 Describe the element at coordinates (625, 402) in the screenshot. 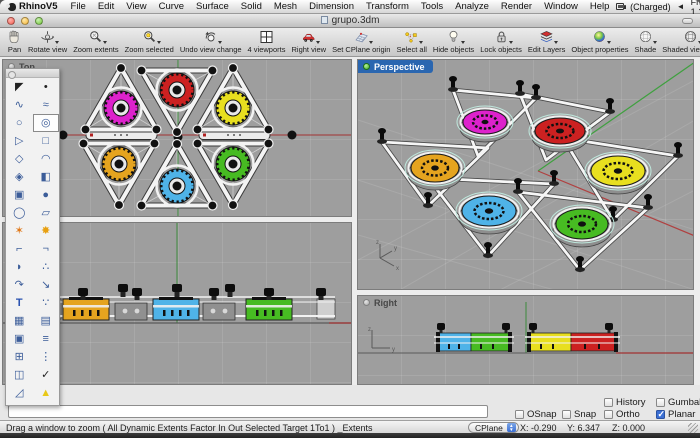

I see `history-checkbox: History` at that location.